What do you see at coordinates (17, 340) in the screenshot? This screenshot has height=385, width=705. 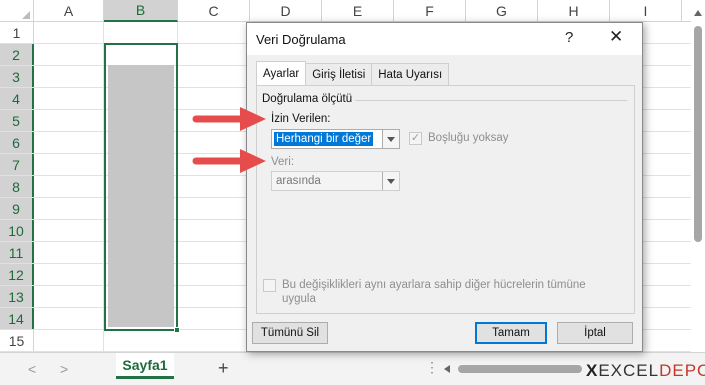 I see `row-header: 15` at bounding box center [17, 340].